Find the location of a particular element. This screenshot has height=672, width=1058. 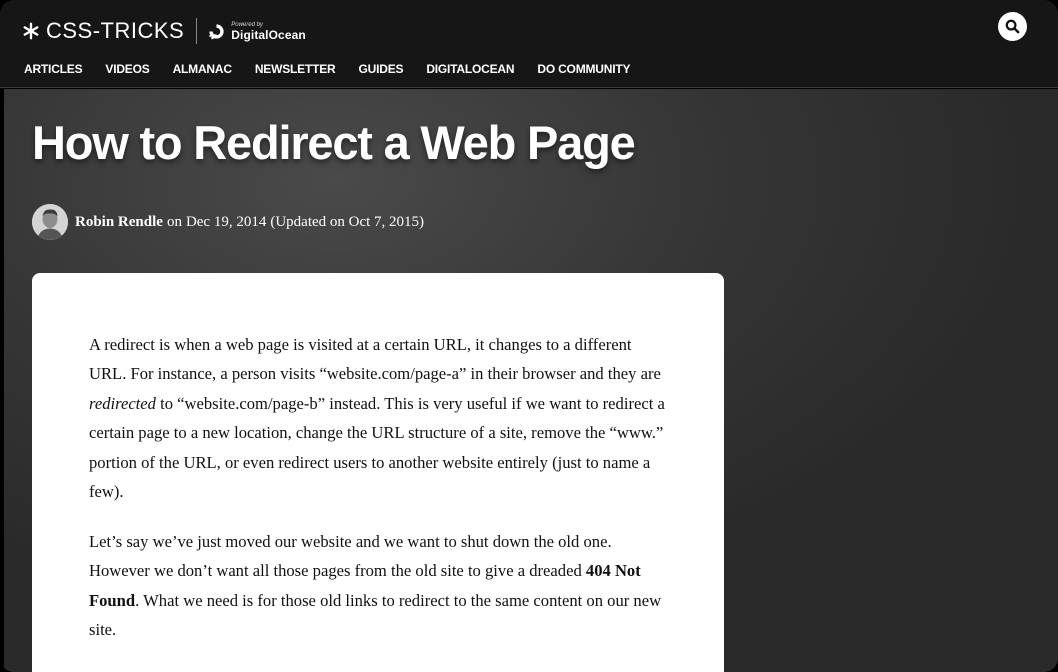

page-title: How to Redirect a Web Page is located at coordinates (334, 142).